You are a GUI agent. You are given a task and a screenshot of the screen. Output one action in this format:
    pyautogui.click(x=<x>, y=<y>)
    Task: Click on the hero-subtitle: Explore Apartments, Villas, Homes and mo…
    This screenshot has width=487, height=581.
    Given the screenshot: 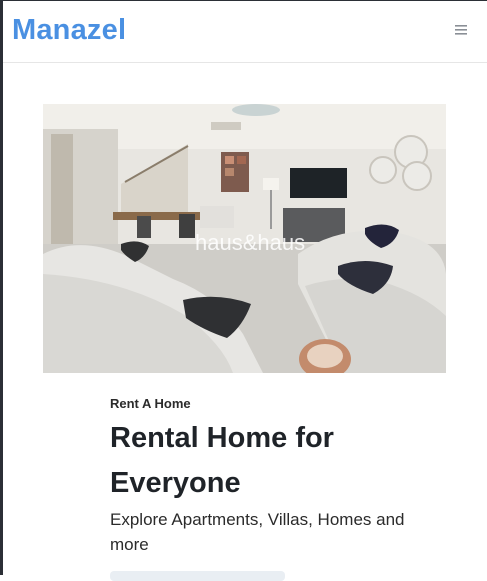 What is the action you would take?
    pyautogui.click(x=257, y=532)
    